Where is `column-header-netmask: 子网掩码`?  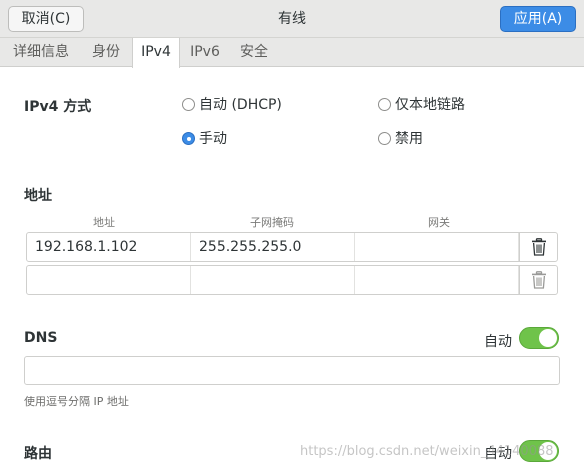
column-header-netmask: 子网掩码 is located at coordinates (272, 222).